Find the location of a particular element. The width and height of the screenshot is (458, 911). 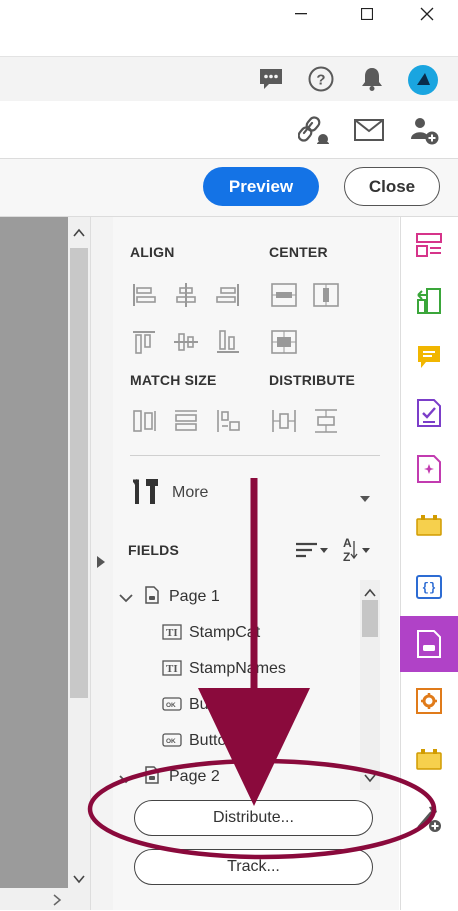

match-width-icon is located at coordinates (144, 421).